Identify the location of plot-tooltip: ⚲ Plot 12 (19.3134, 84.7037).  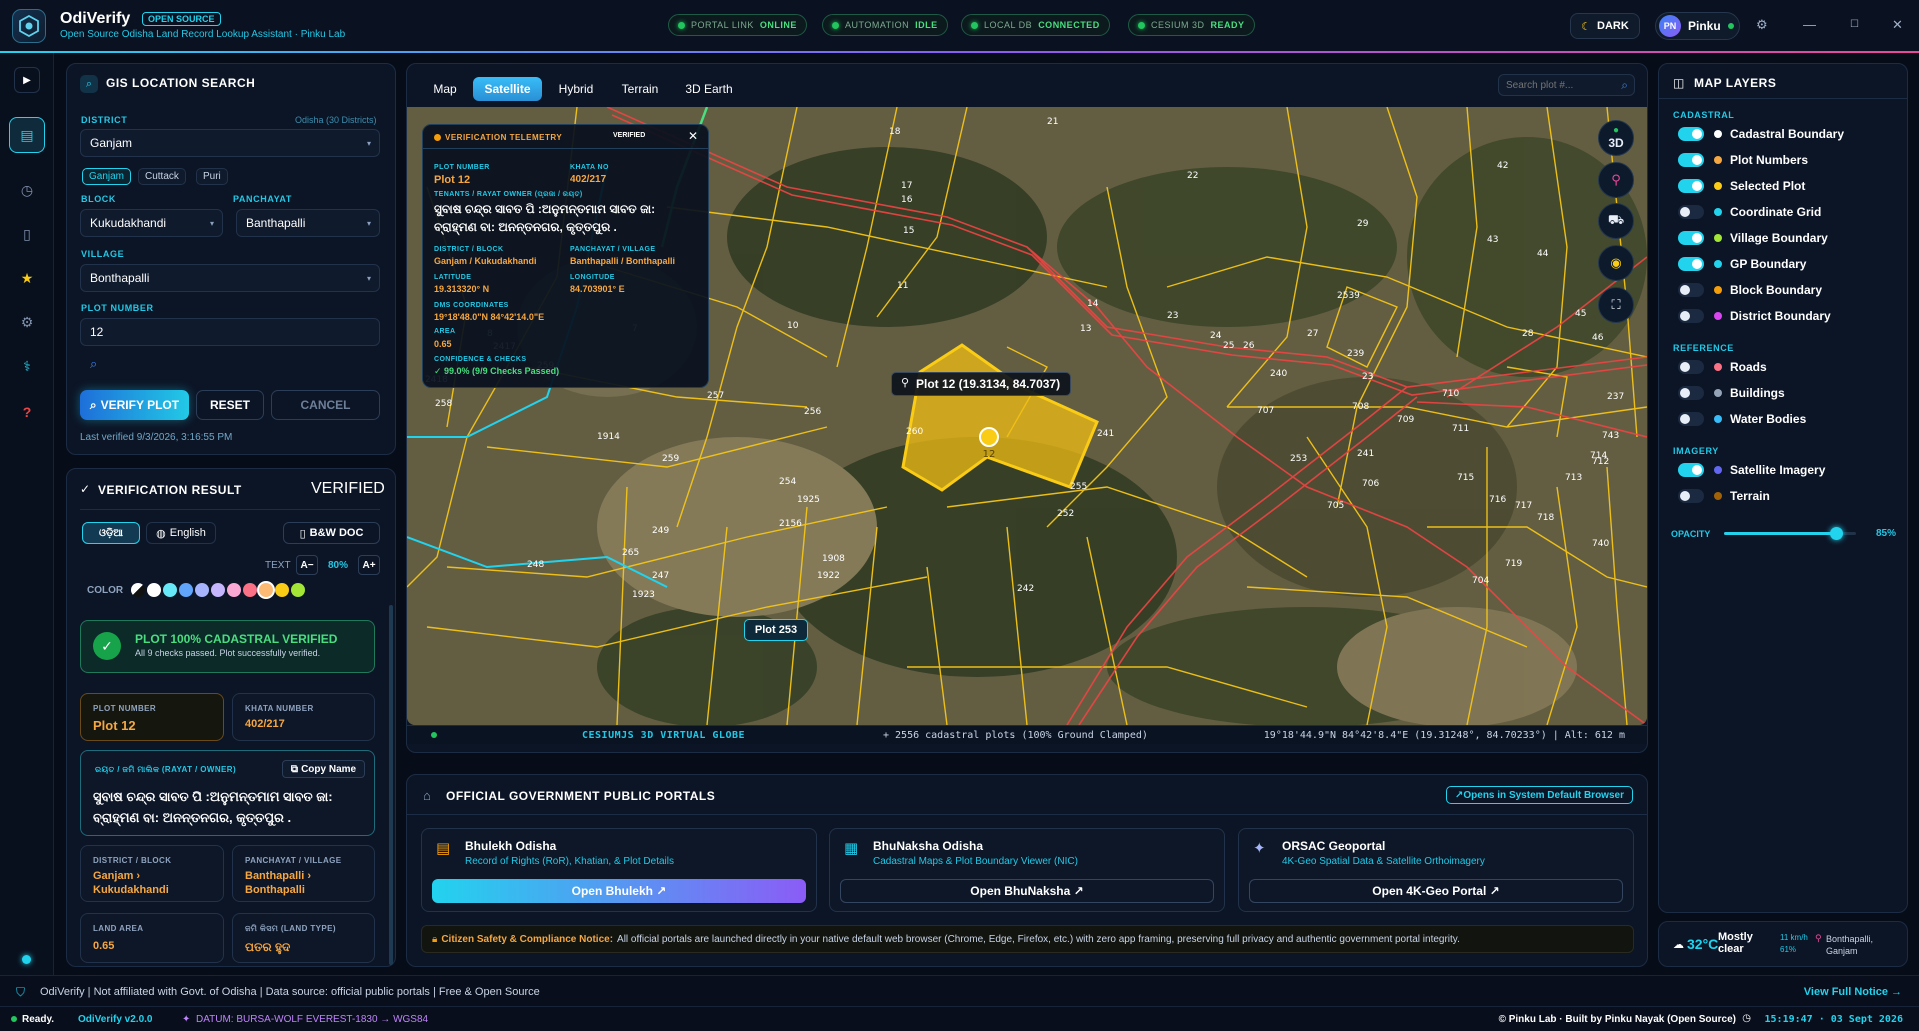
(981, 384).